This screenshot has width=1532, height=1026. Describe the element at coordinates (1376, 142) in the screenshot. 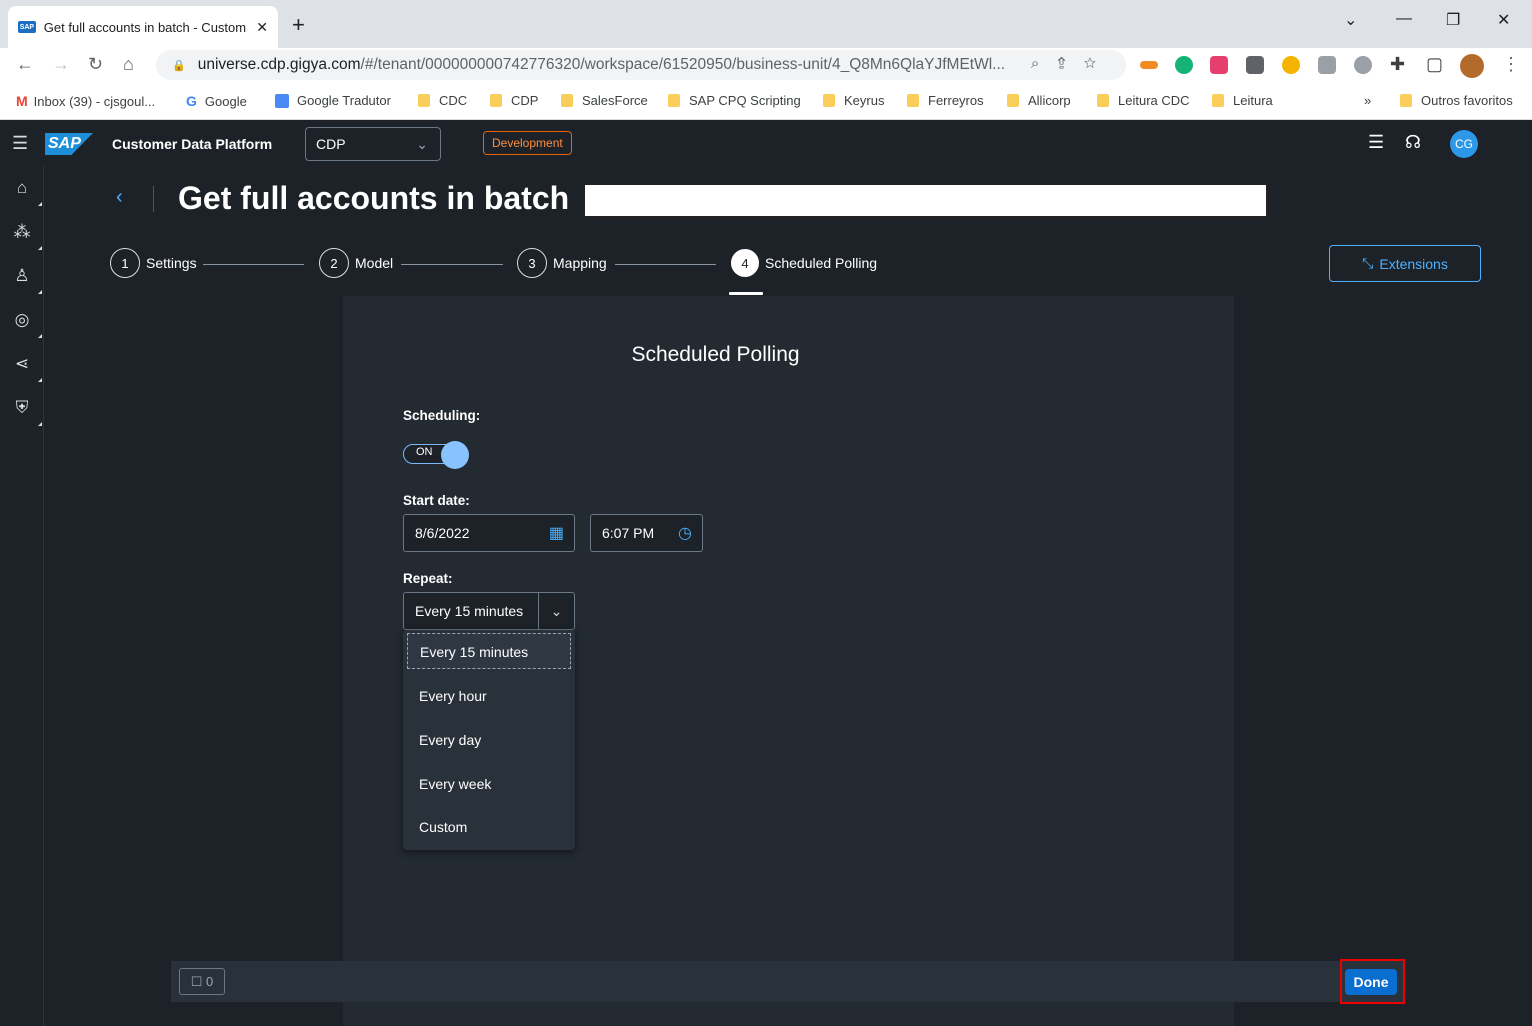

I see `layers-icon: ☰` at that location.